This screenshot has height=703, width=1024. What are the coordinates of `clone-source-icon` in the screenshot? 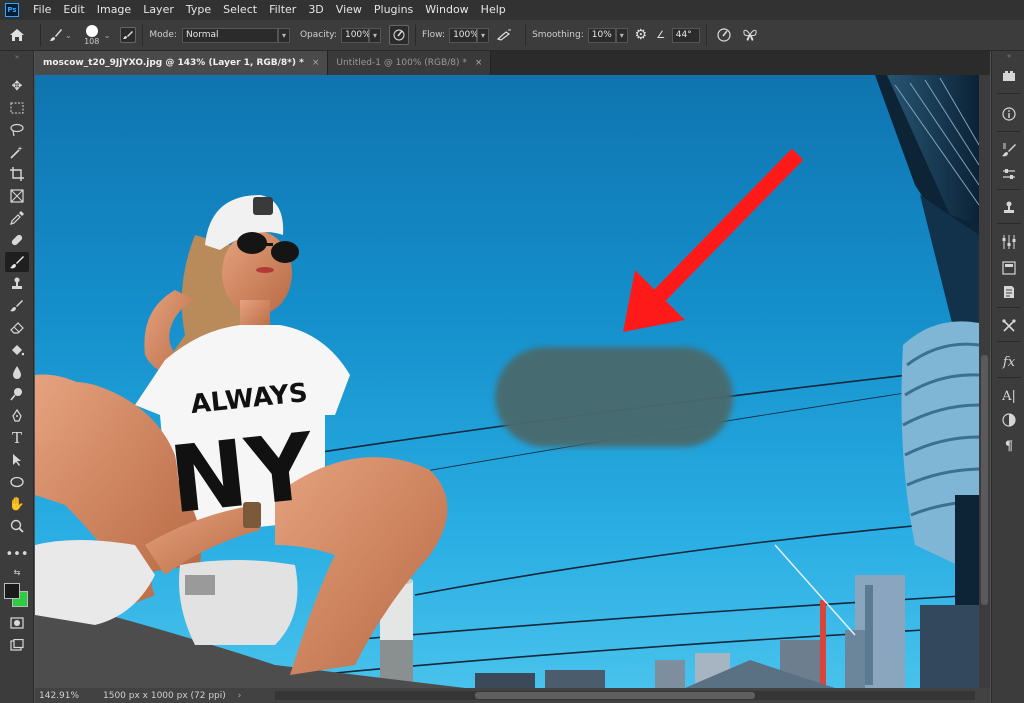 It's located at (1009, 208).